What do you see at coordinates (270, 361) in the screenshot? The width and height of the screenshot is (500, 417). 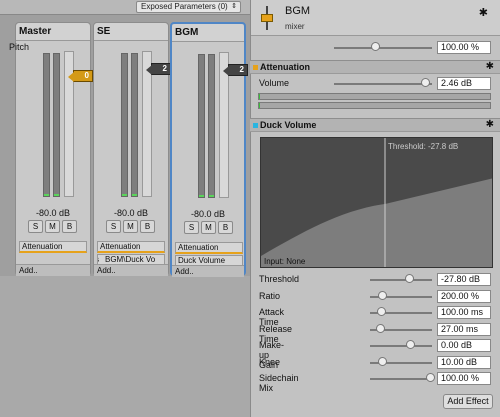 I see `duck-param-label: Knee` at bounding box center [270, 361].